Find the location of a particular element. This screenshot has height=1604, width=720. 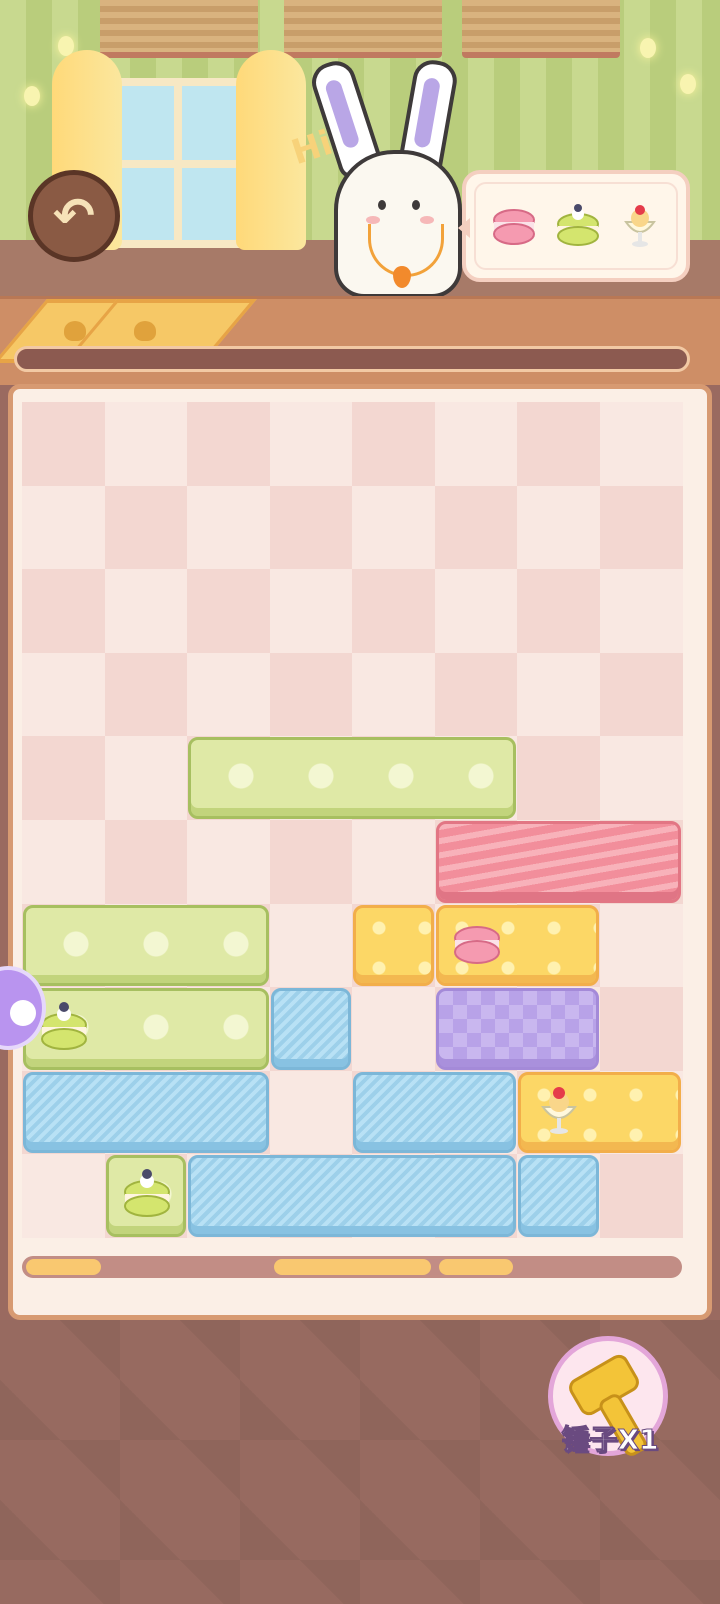

level-progress-bar is located at coordinates (352, 359).